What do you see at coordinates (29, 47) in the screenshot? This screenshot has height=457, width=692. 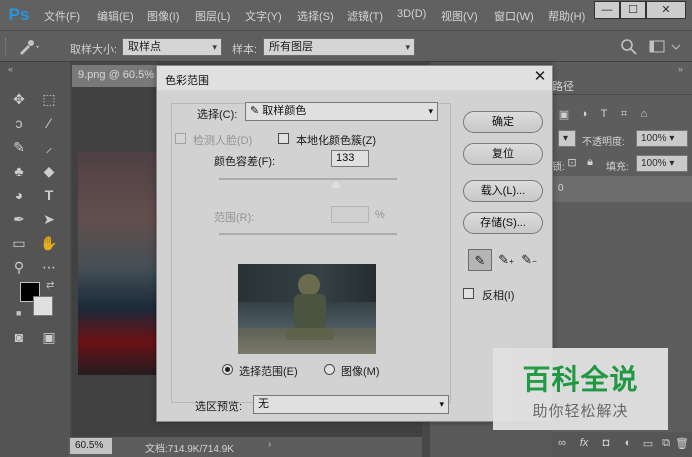 I see `eyedropper-tool-icon` at bounding box center [29, 47].